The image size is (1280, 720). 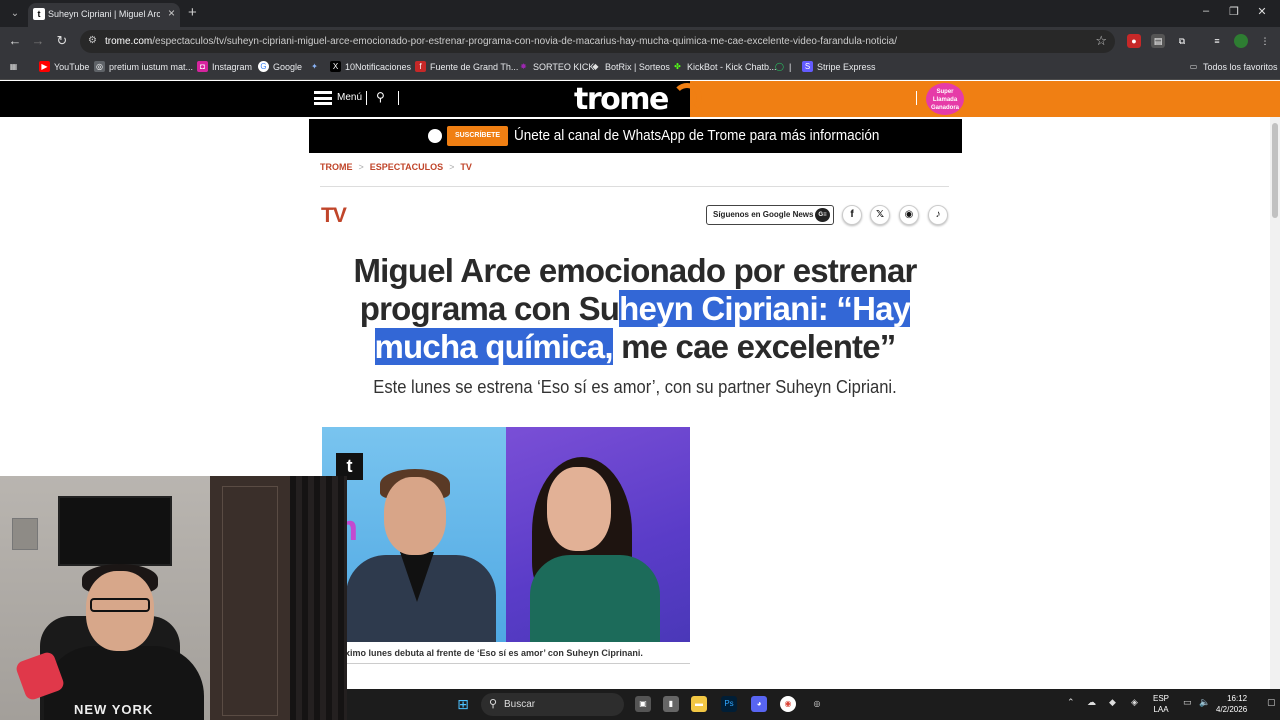 What do you see at coordinates (1234, 11) in the screenshot?
I see `restore-icon: ❐` at bounding box center [1234, 11].